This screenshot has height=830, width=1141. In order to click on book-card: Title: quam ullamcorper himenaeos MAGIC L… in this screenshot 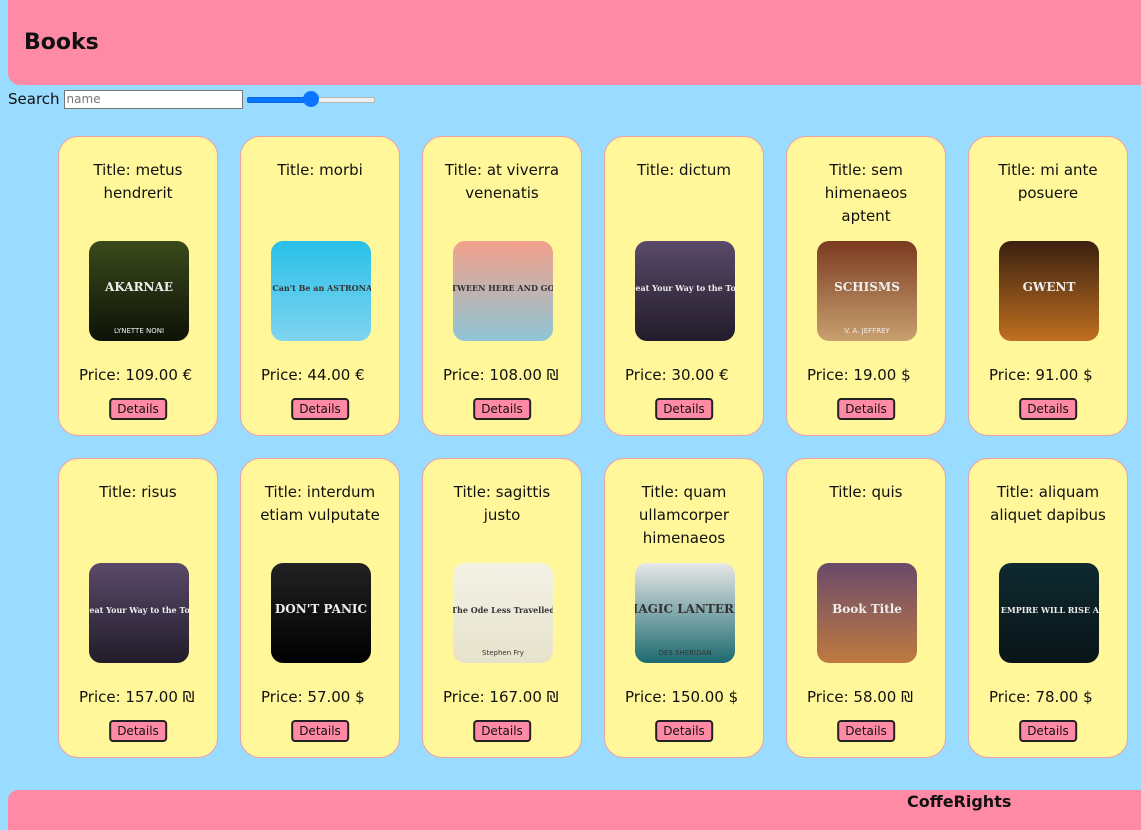, I will do `click(684, 608)`.